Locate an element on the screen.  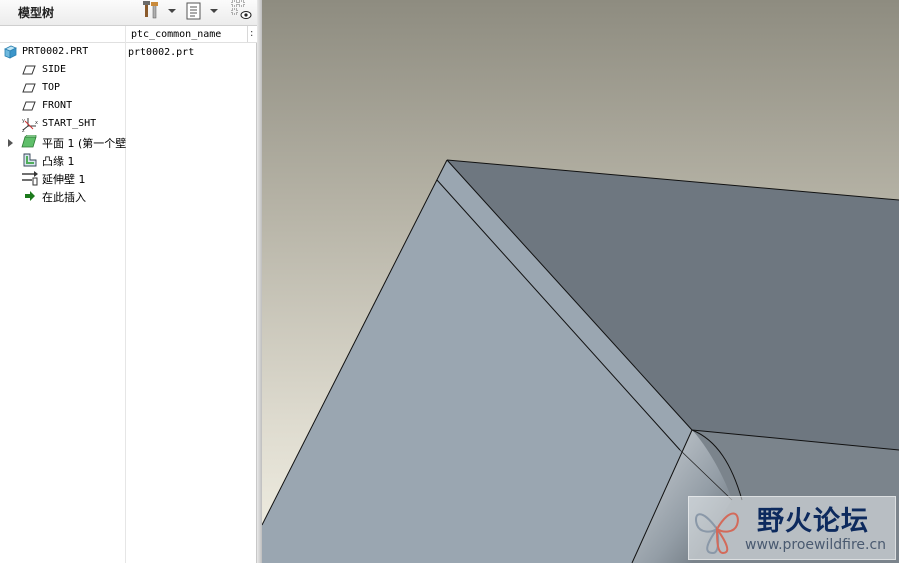
tree-item-label: TOP is located at coordinates (51, 87).